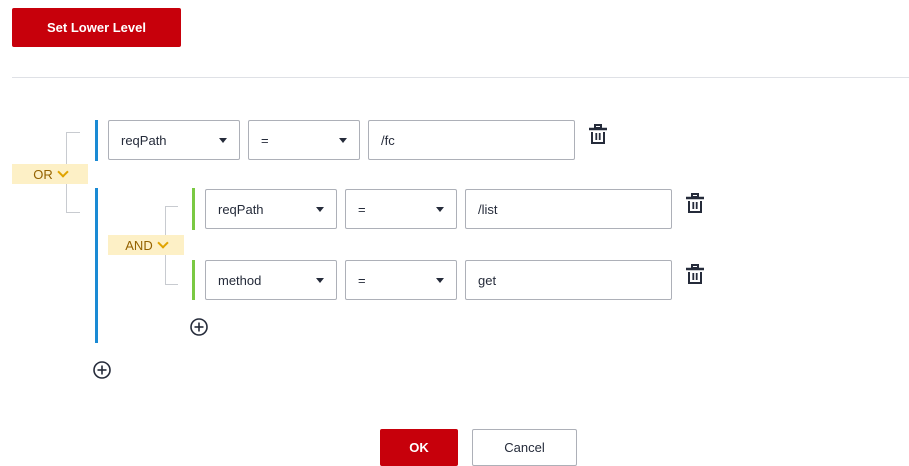 This screenshot has height=466, width=909. I want to click on value-input: /list, so click(568, 209).